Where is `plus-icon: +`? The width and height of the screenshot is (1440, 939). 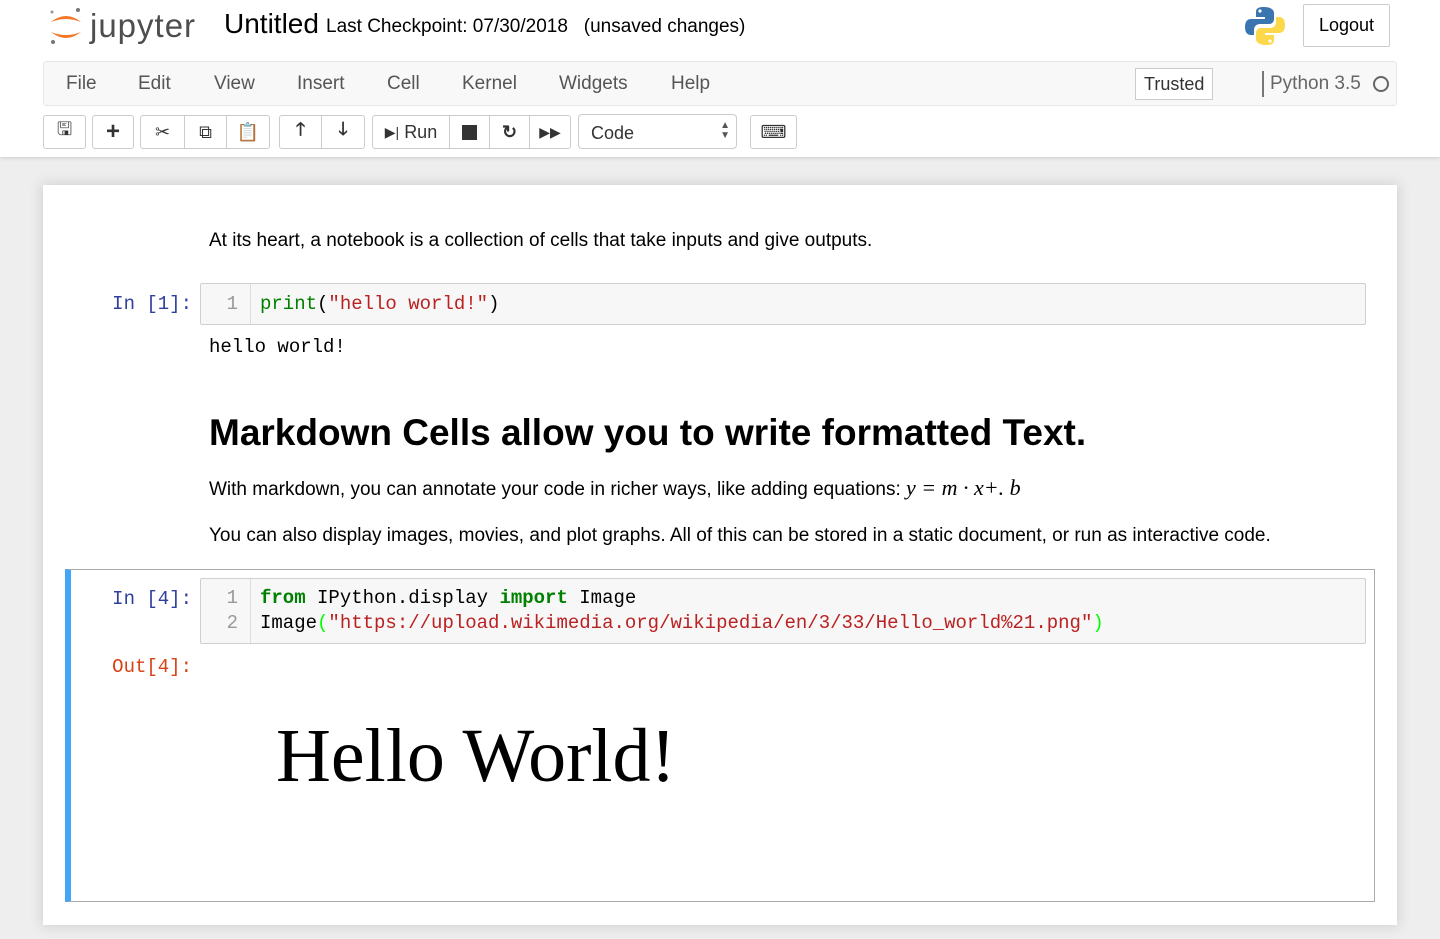 plus-icon: + is located at coordinates (112, 131).